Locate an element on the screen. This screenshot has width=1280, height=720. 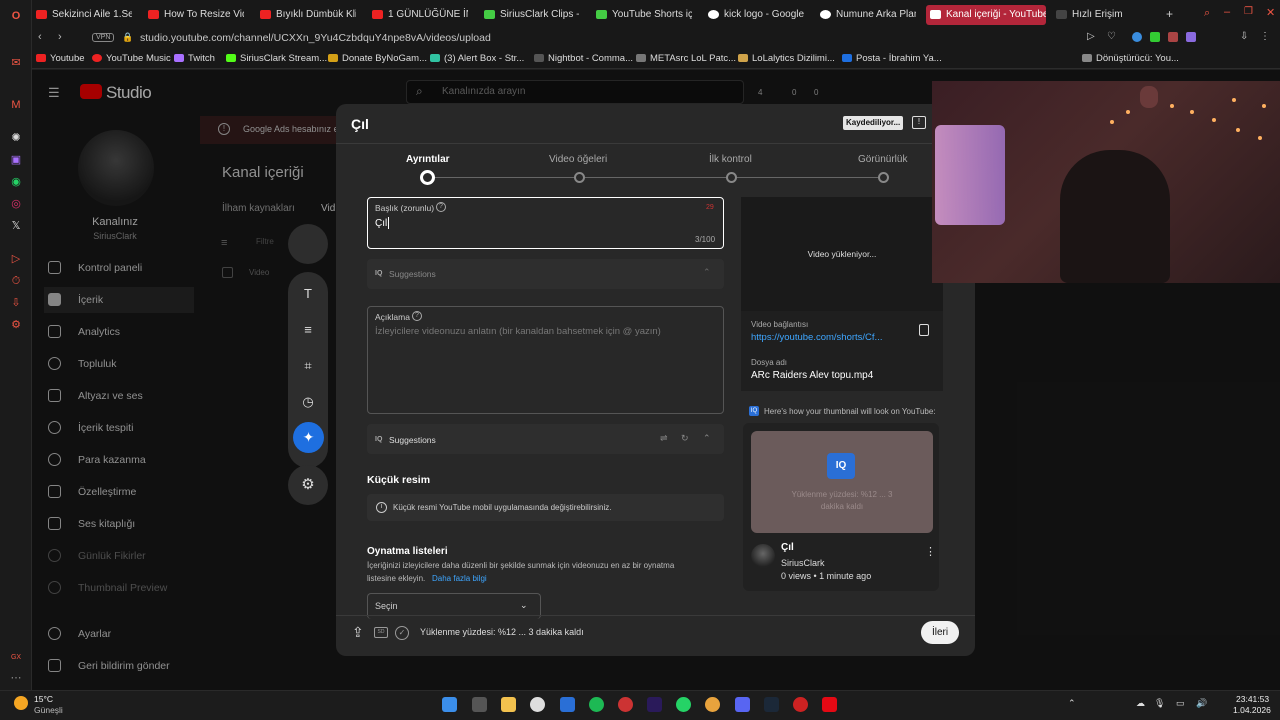
description-tool-icon: ≡ is located at coordinates (308, 330).